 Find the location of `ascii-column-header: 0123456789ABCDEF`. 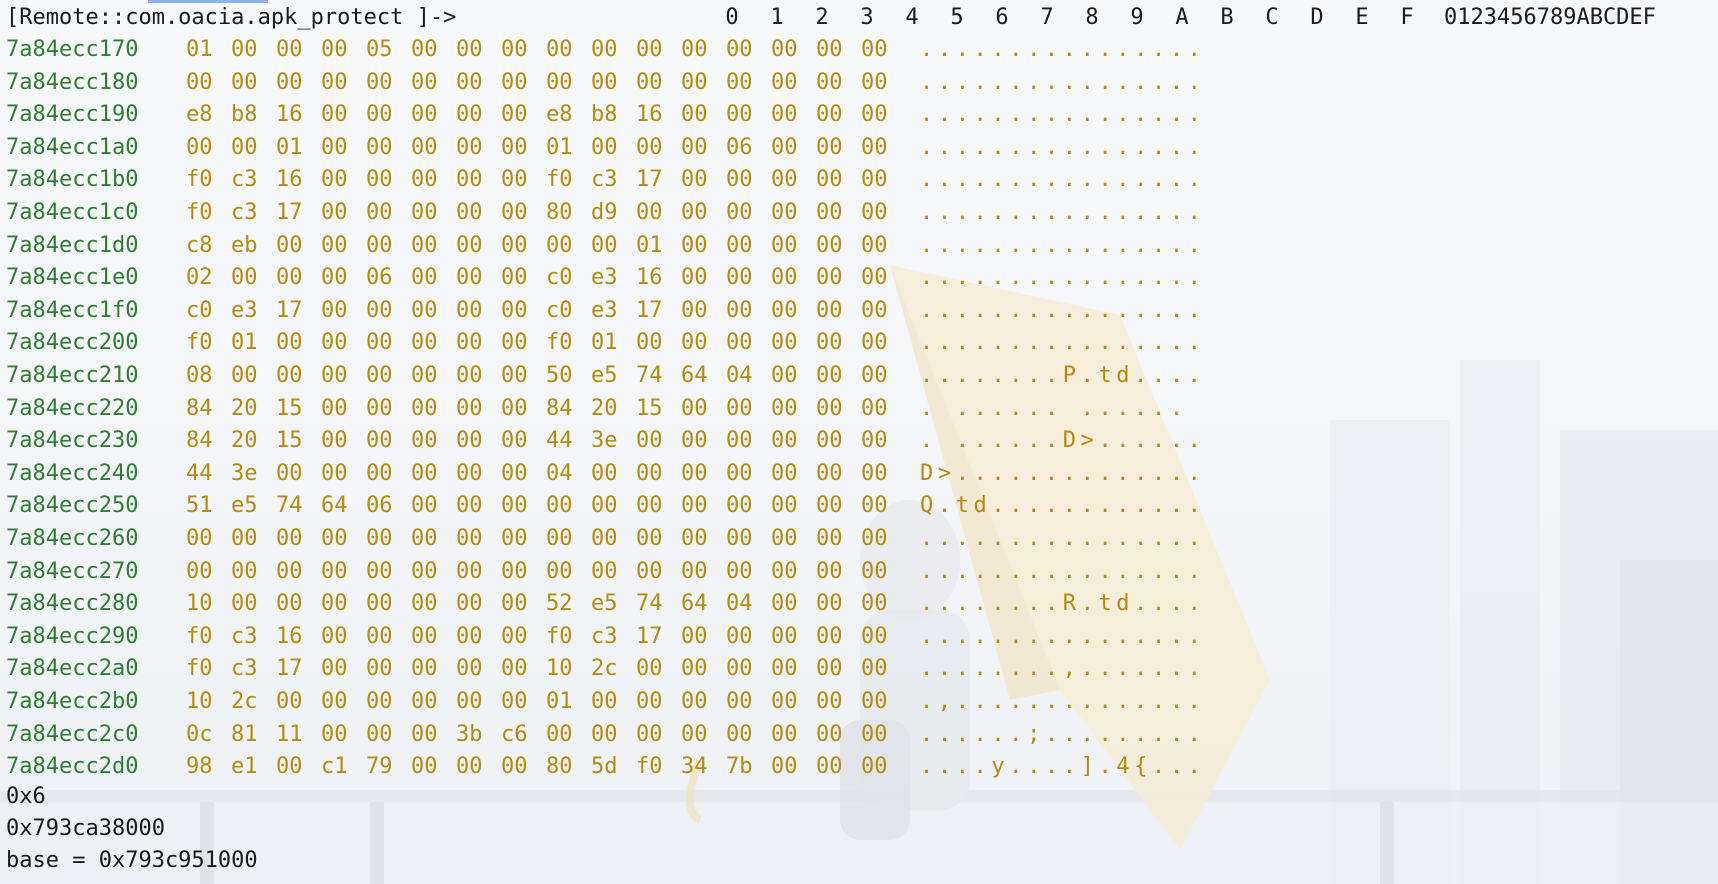

ascii-column-header: 0123456789ABCDEF is located at coordinates (1550, 17).